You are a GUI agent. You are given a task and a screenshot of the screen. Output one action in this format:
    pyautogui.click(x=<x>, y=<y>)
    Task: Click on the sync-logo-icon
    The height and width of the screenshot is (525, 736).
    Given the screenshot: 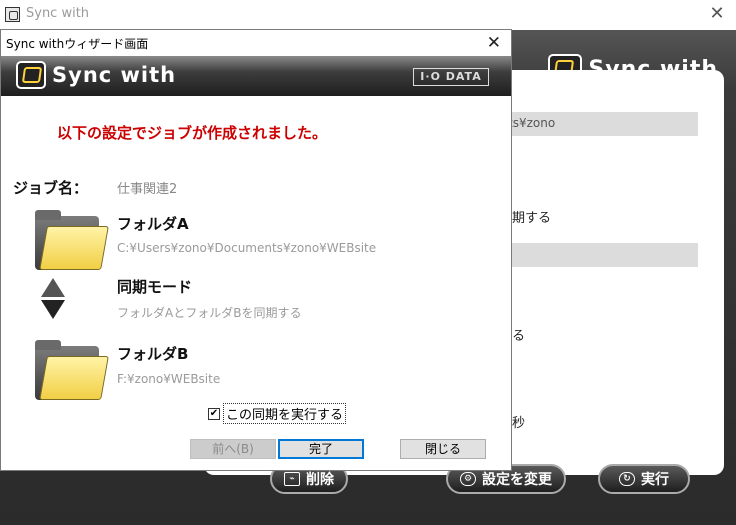 What is the action you would take?
    pyautogui.click(x=31, y=75)
    